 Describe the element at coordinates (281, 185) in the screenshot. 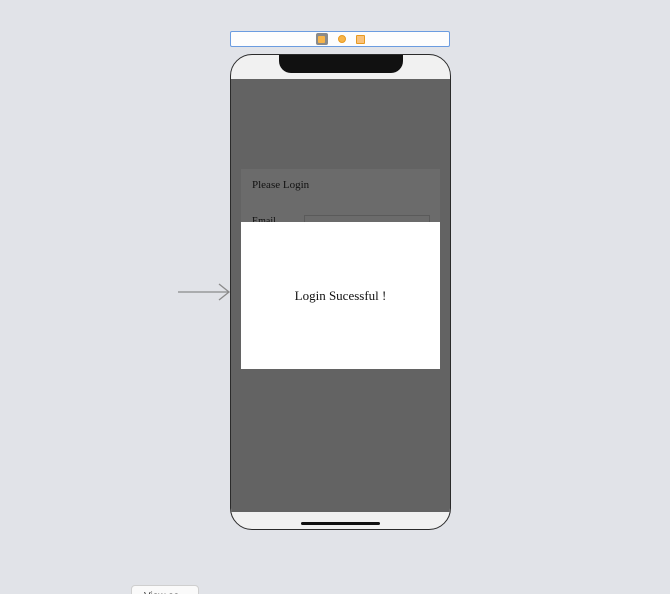

I see `login-title: Please Login` at that location.